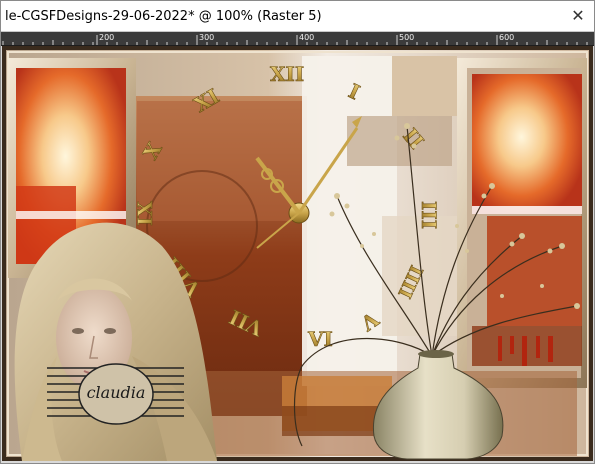 The height and width of the screenshot is (464, 595). What do you see at coordinates (107, 37) in the screenshot?
I see `ruler-label-200: 200` at bounding box center [107, 37].